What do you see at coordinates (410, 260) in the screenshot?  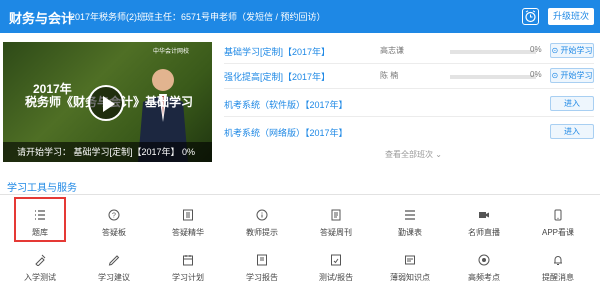 I see `weak-point-icon` at bounding box center [410, 260].